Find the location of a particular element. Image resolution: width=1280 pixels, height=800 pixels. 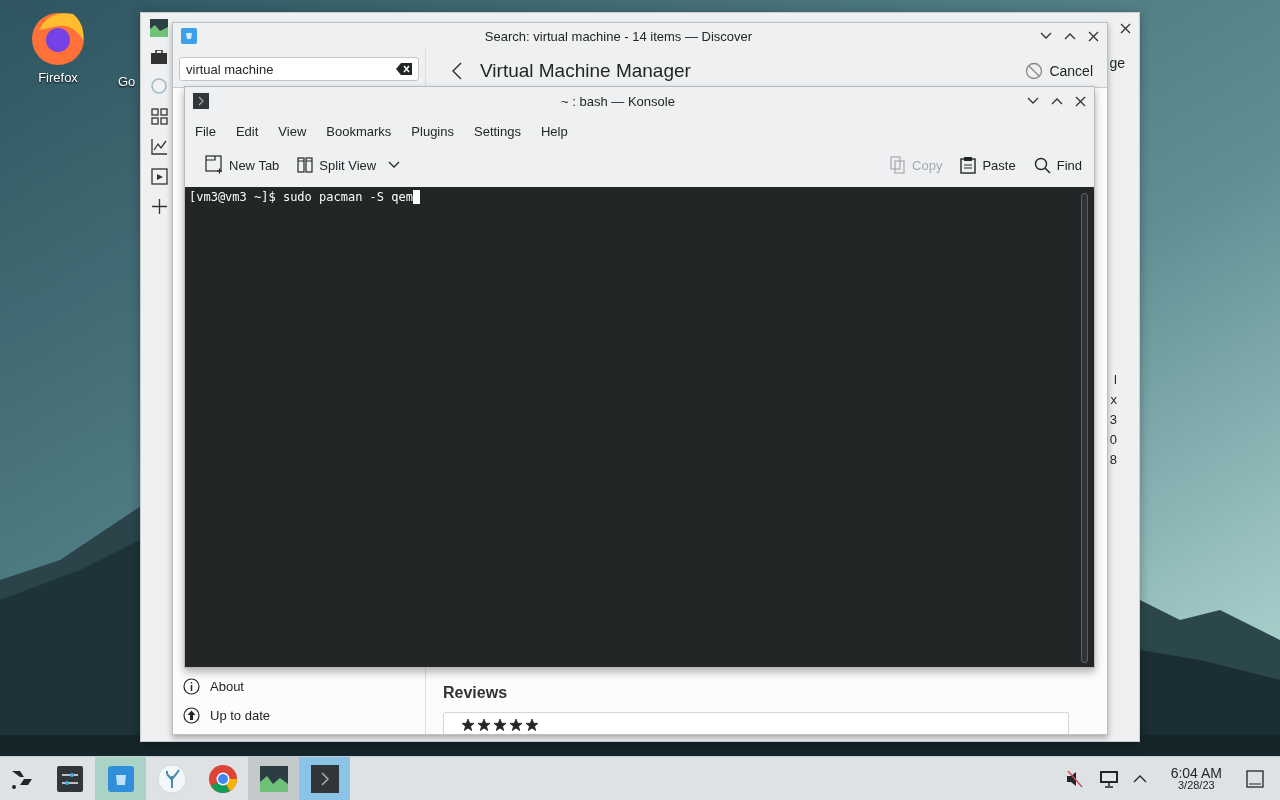

list-text: l is located at coordinates (1115, 379).